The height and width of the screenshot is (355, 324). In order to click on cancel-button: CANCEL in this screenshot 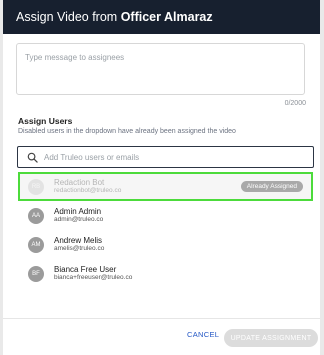, I will do `click(203, 334)`.